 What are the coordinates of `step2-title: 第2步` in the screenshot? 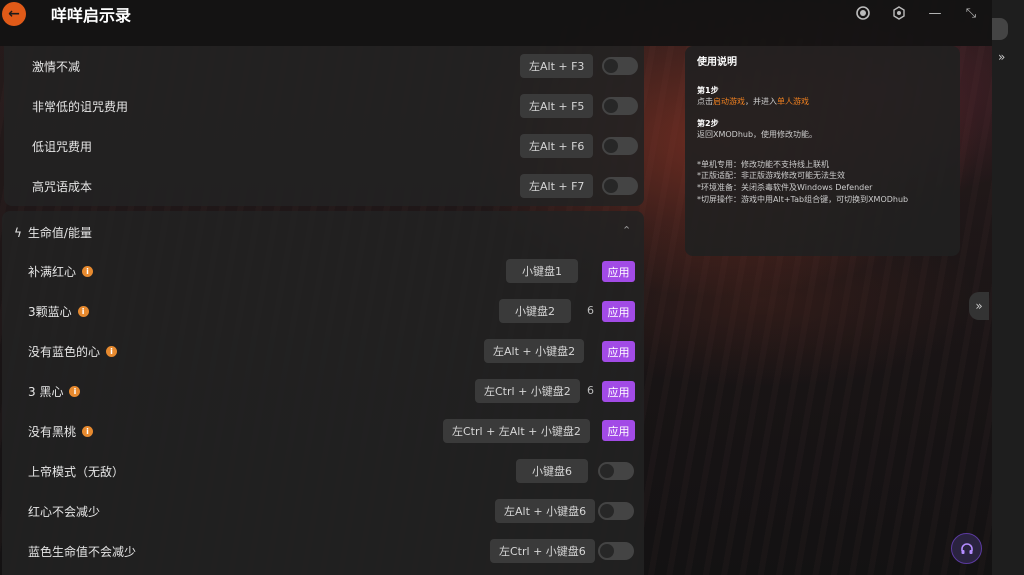 It's located at (708, 123).